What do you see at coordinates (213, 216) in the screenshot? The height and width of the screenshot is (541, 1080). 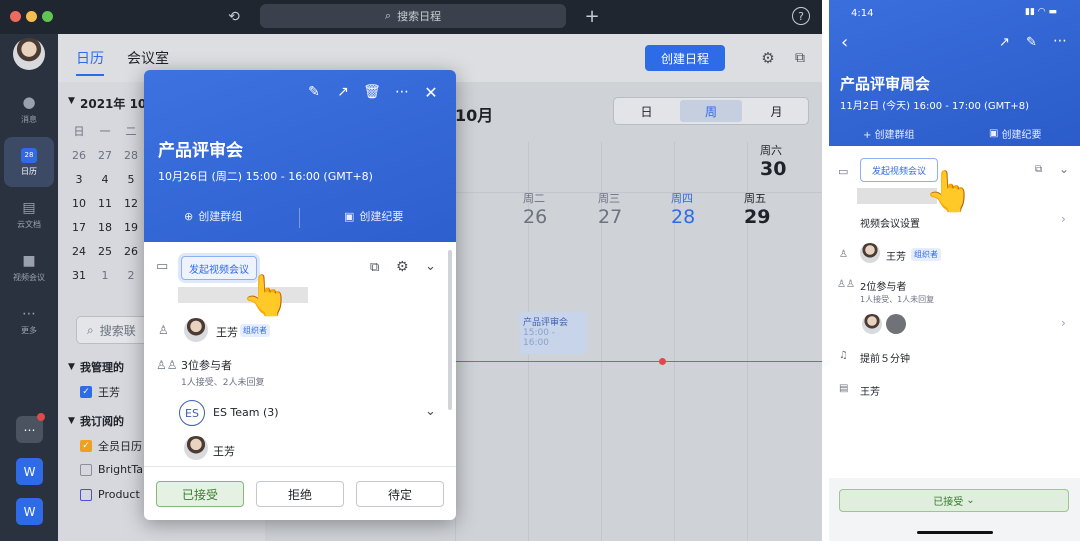 I see `create-group-button: ⊕ 创建群组` at bounding box center [213, 216].